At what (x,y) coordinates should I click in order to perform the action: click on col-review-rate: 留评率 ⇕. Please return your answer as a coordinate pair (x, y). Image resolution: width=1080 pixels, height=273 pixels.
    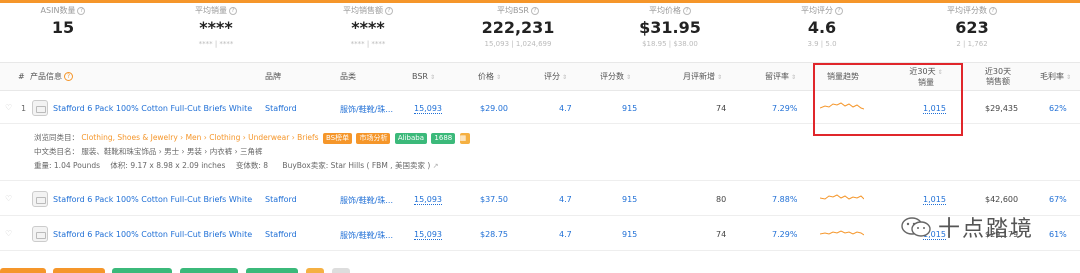
    Looking at the image, I should click on (780, 77).